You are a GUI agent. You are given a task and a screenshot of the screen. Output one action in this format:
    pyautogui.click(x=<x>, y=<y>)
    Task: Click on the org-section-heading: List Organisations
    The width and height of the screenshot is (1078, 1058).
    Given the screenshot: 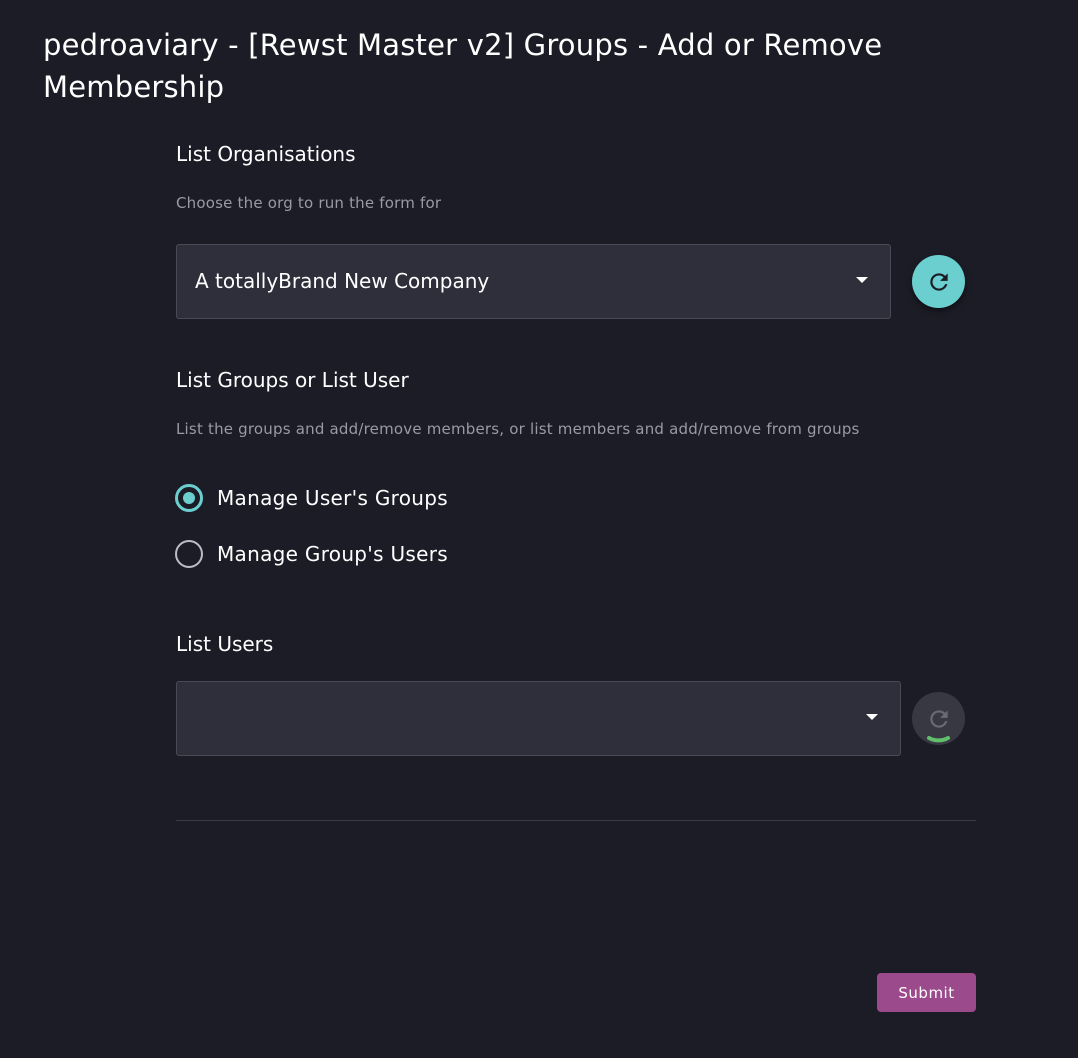 What is the action you would take?
    pyautogui.click(x=266, y=154)
    